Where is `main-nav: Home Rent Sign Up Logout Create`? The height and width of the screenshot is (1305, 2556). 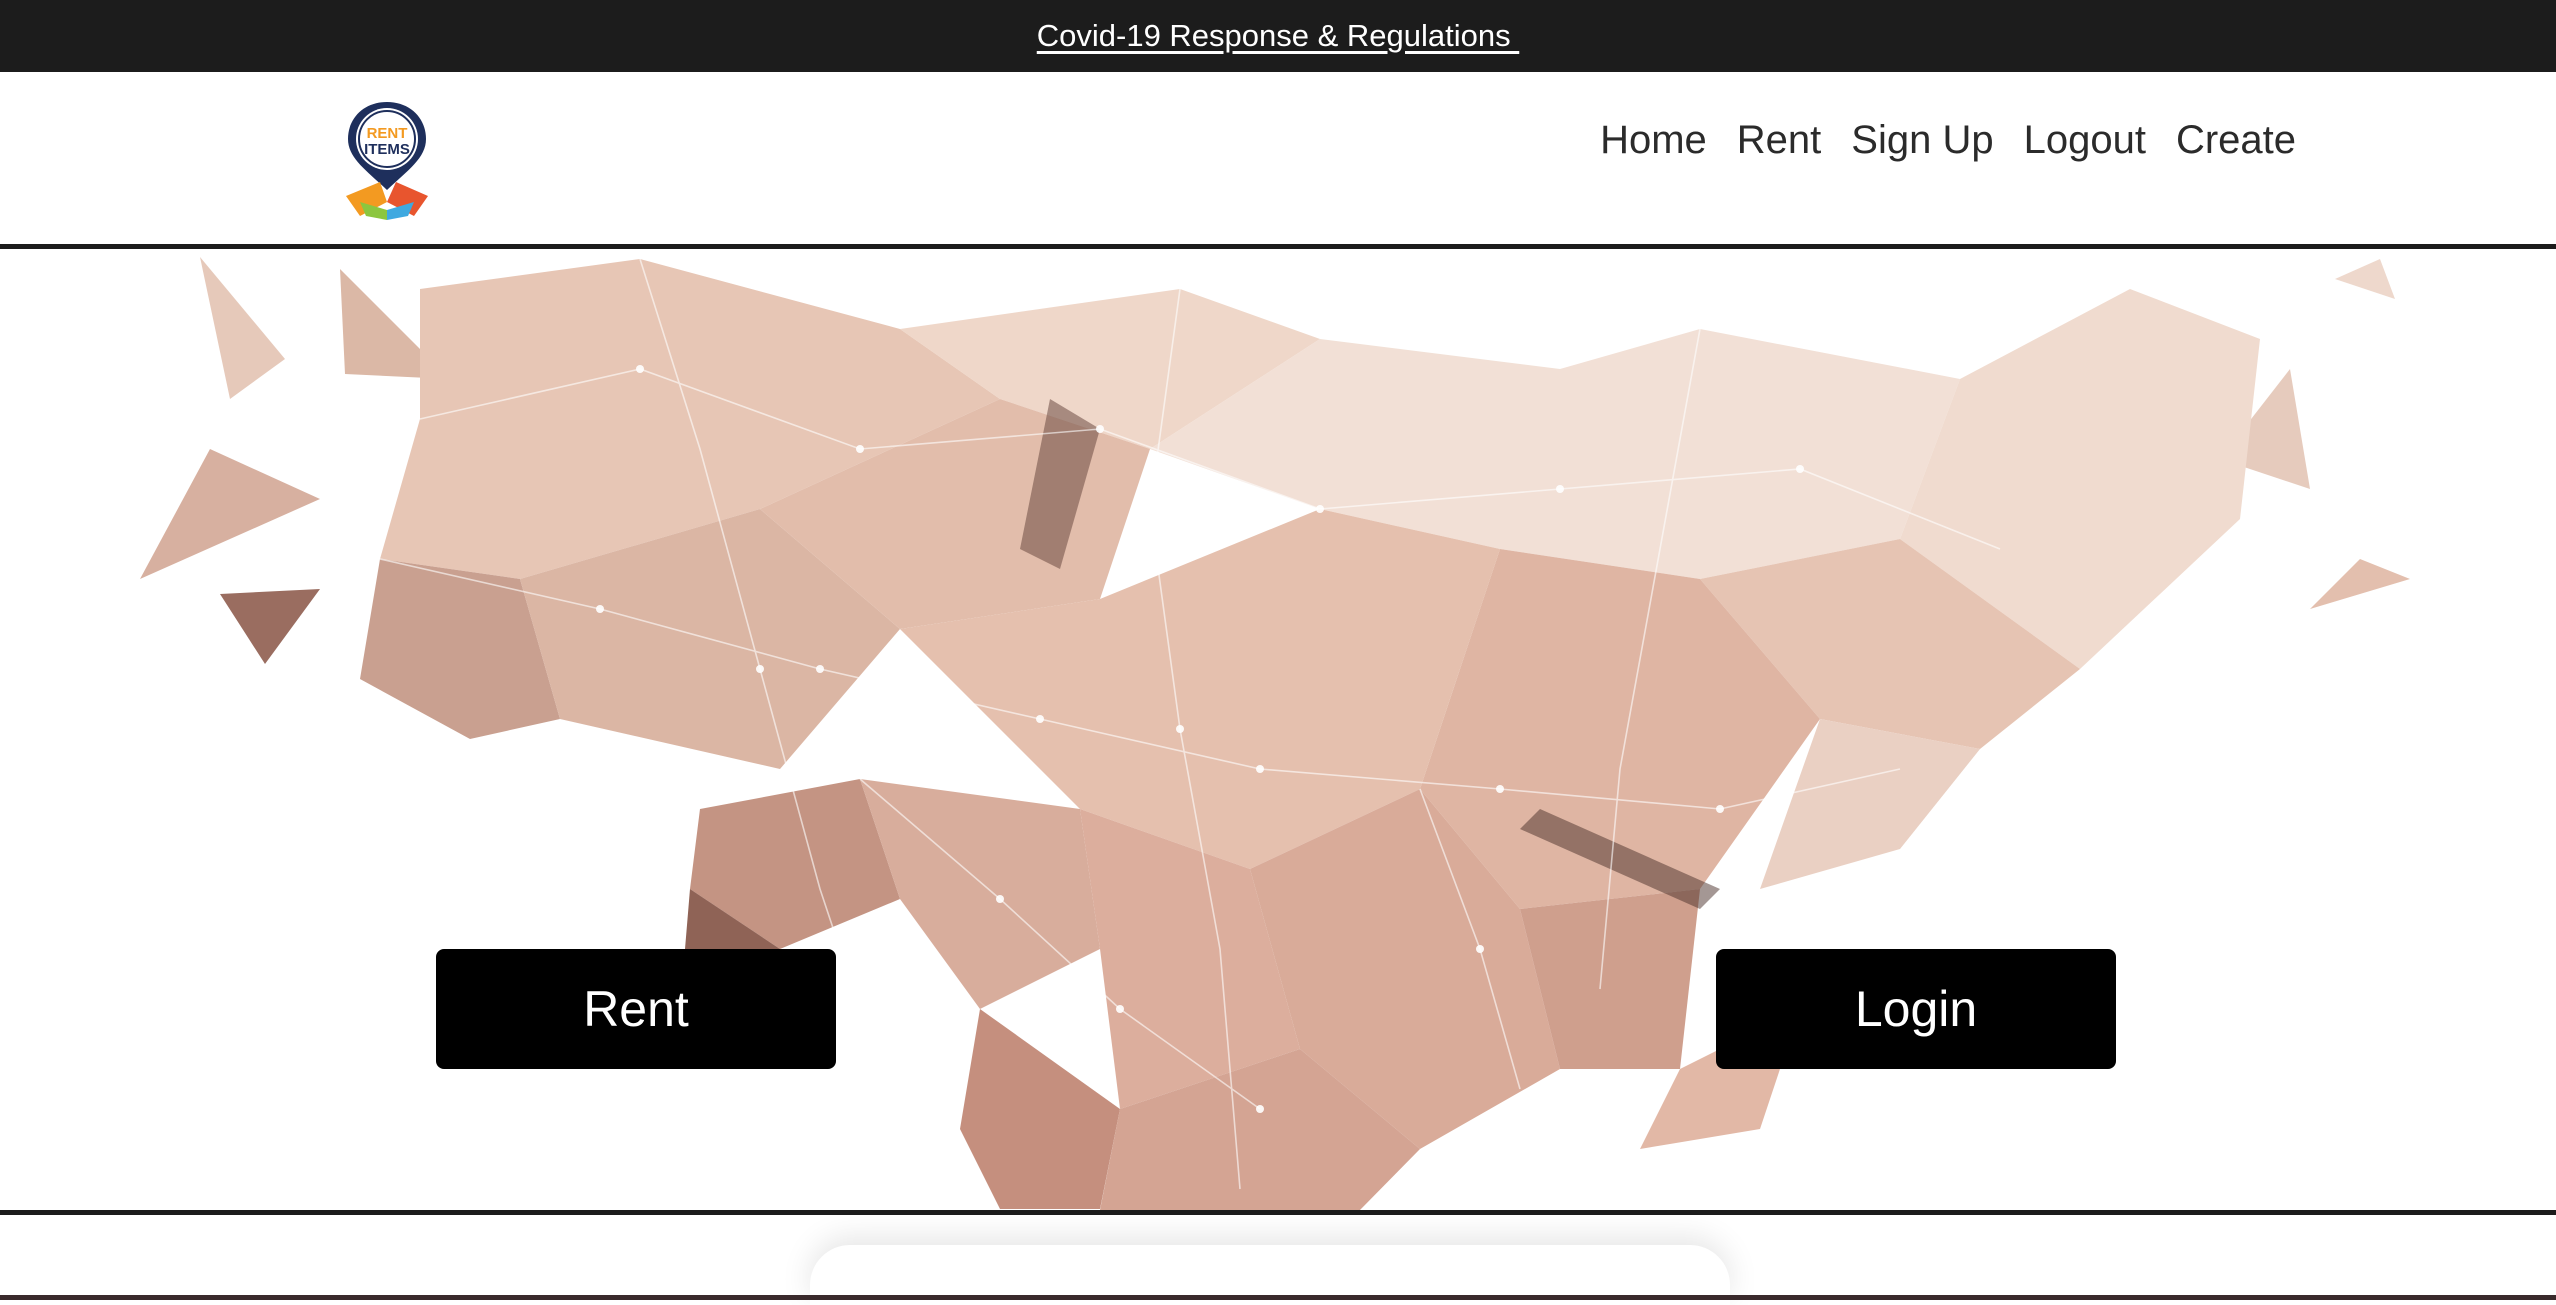 main-nav: Home Rent Sign Up Logout Create is located at coordinates (1948, 140).